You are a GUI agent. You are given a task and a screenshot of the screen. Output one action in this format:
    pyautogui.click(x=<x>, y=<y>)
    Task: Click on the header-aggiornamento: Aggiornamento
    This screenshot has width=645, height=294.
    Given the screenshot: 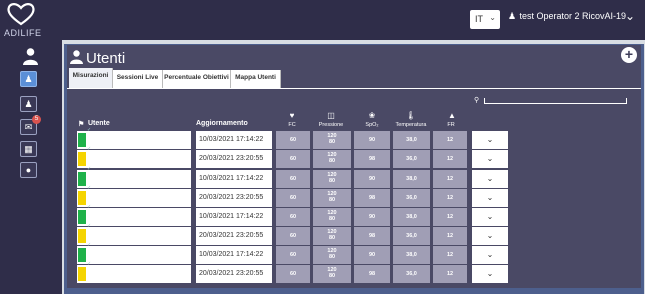 What is the action you would take?
    pyautogui.click(x=222, y=123)
    